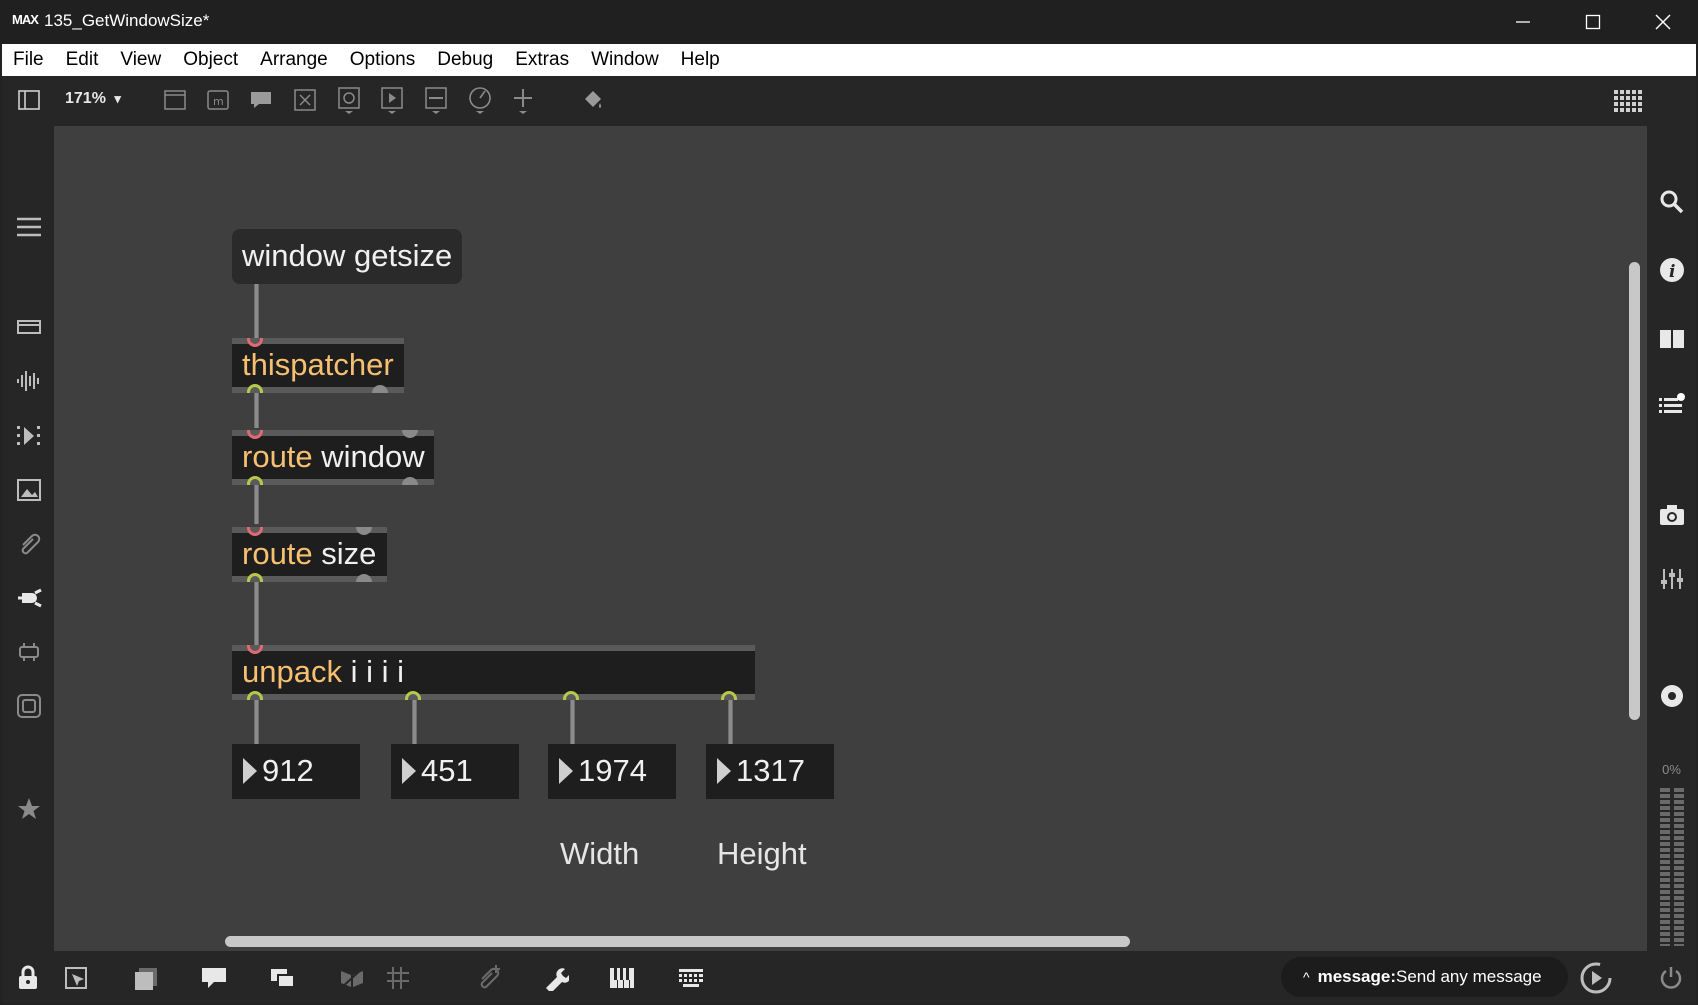 This screenshot has height=1005, width=1698. I want to click on reference-book-icon, so click(1672, 339).